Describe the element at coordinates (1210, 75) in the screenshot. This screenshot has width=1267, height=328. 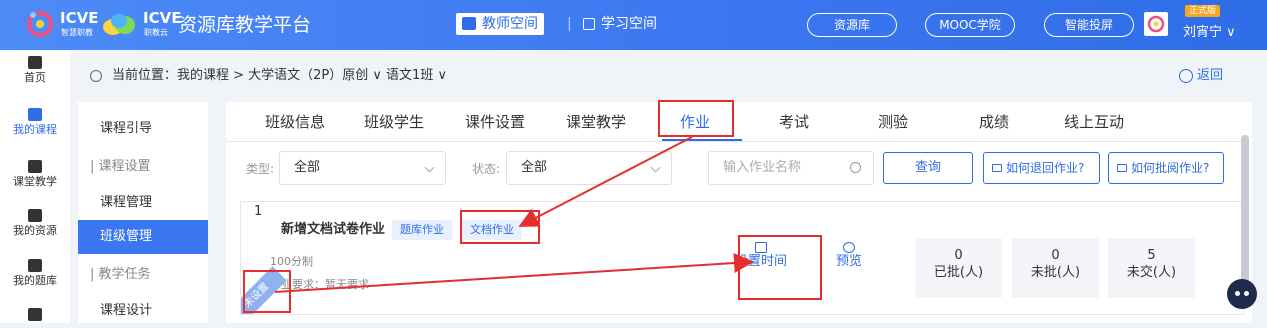
I see `back-label: 返回` at that location.